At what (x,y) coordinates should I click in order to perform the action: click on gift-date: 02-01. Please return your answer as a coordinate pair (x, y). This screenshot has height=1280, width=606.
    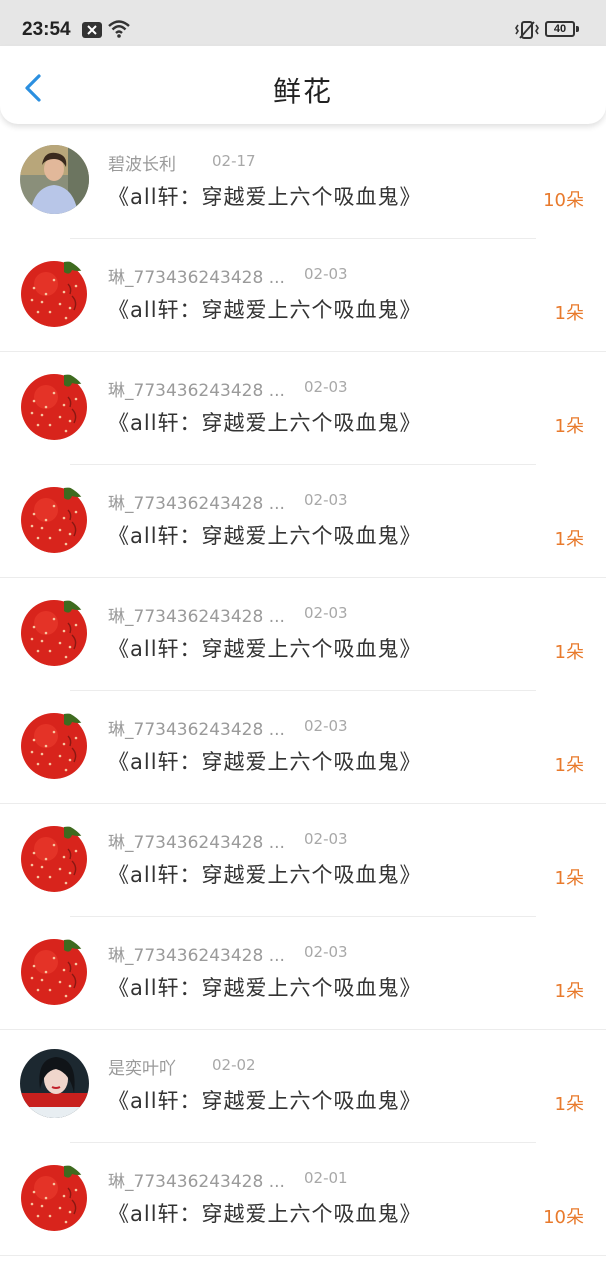
    Looking at the image, I should click on (326, 1178).